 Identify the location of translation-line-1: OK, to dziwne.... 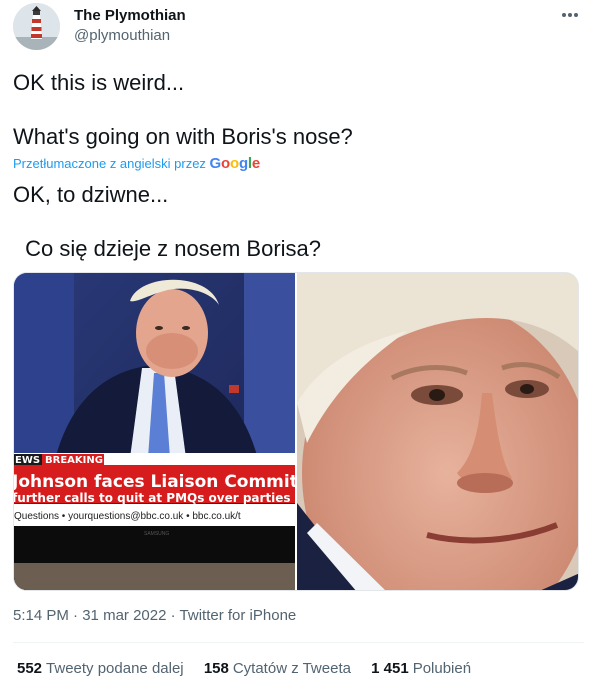
(91, 194).